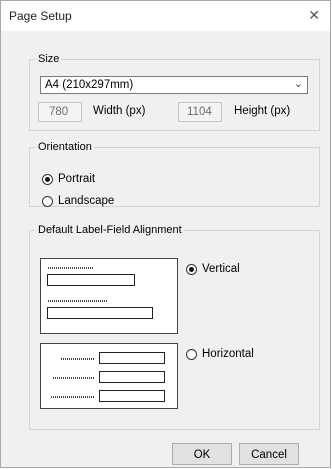 The height and width of the screenshot is (469, 332). I want to click on horizontal-label: Horizontal, so click(228, 354).